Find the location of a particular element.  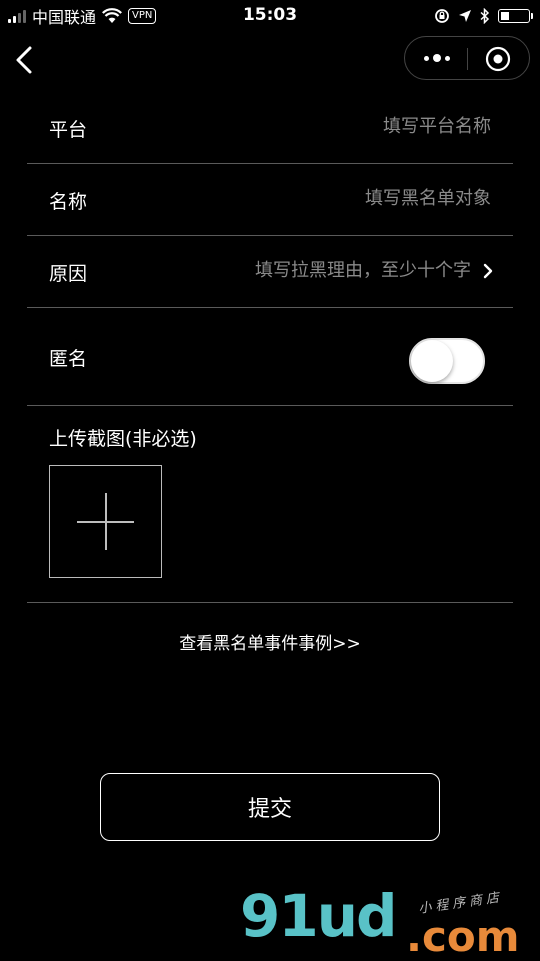

reason-row: 原因 填写拉黑理由，至少十个字 is located at coordinates (270, 272).